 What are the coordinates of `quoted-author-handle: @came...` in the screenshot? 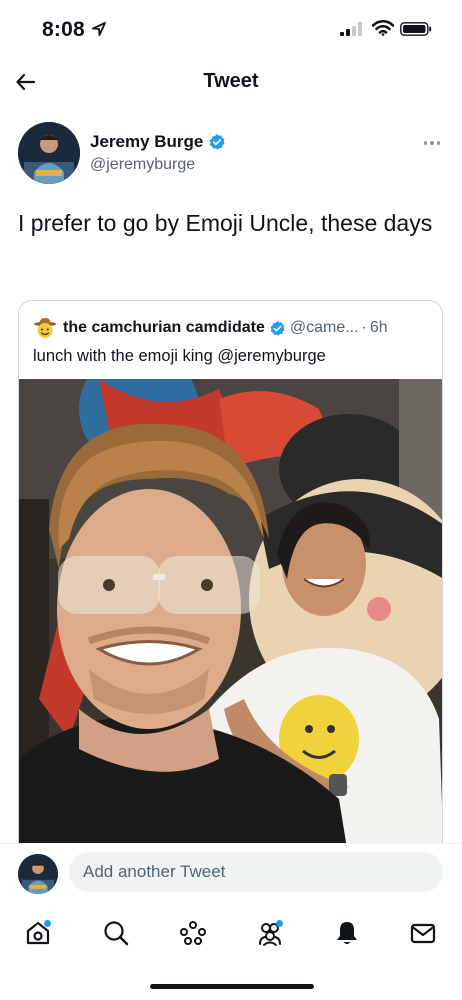 It's located at (324, 328).